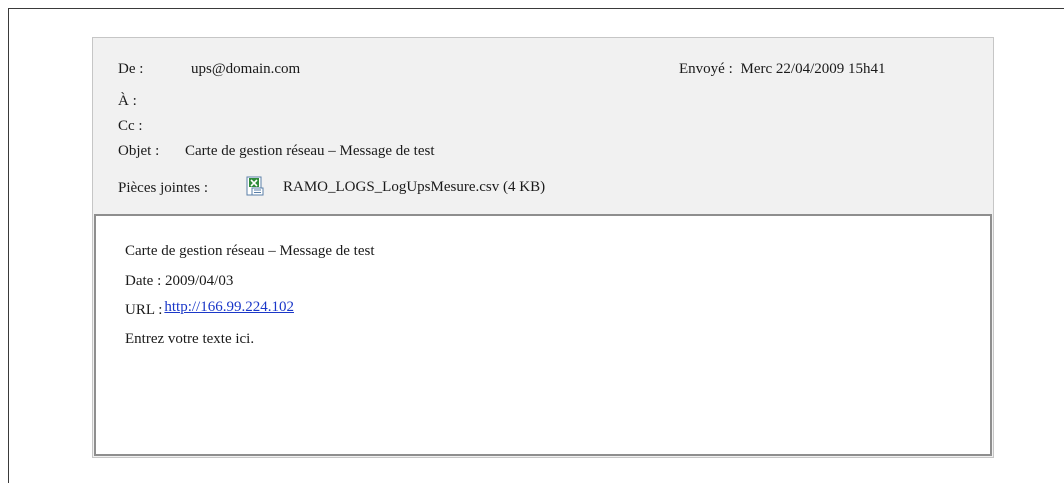 The image size is (1064, 483). What do you see at coordinates (179, 281) in the screenshot?
I see `body-line-date: Date : 2009/04/03` at bounding box center [179, 281].